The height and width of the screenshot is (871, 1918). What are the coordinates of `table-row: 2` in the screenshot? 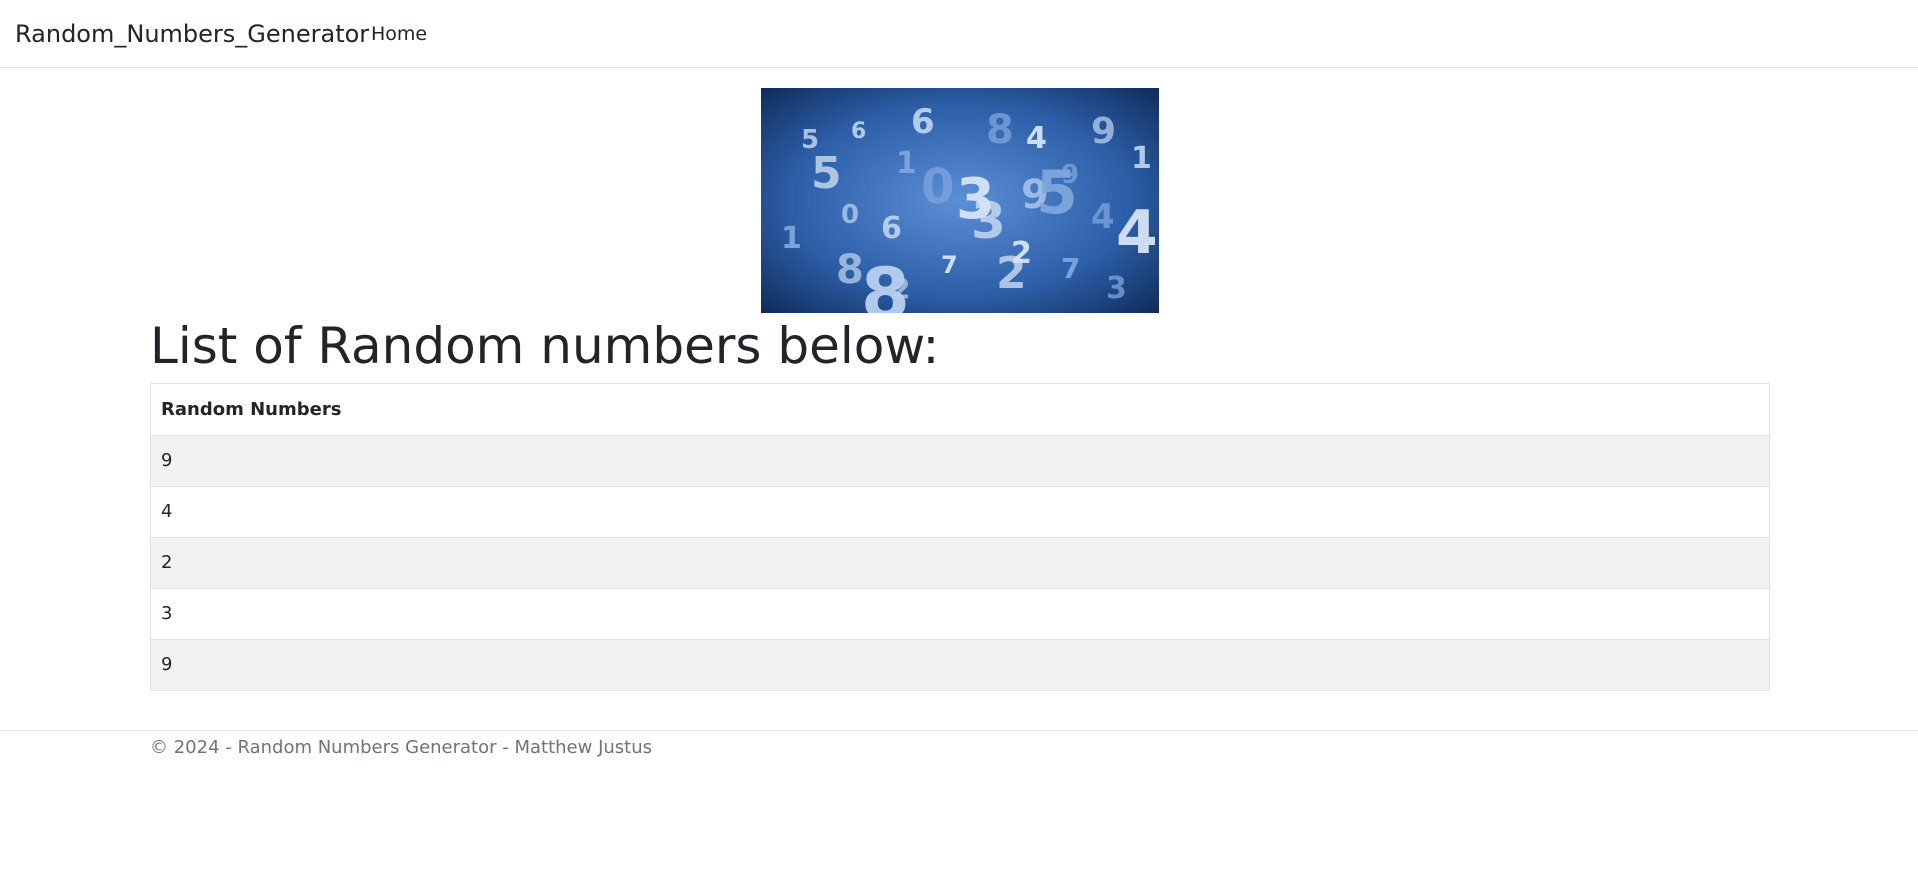 It's located at (960, 562).